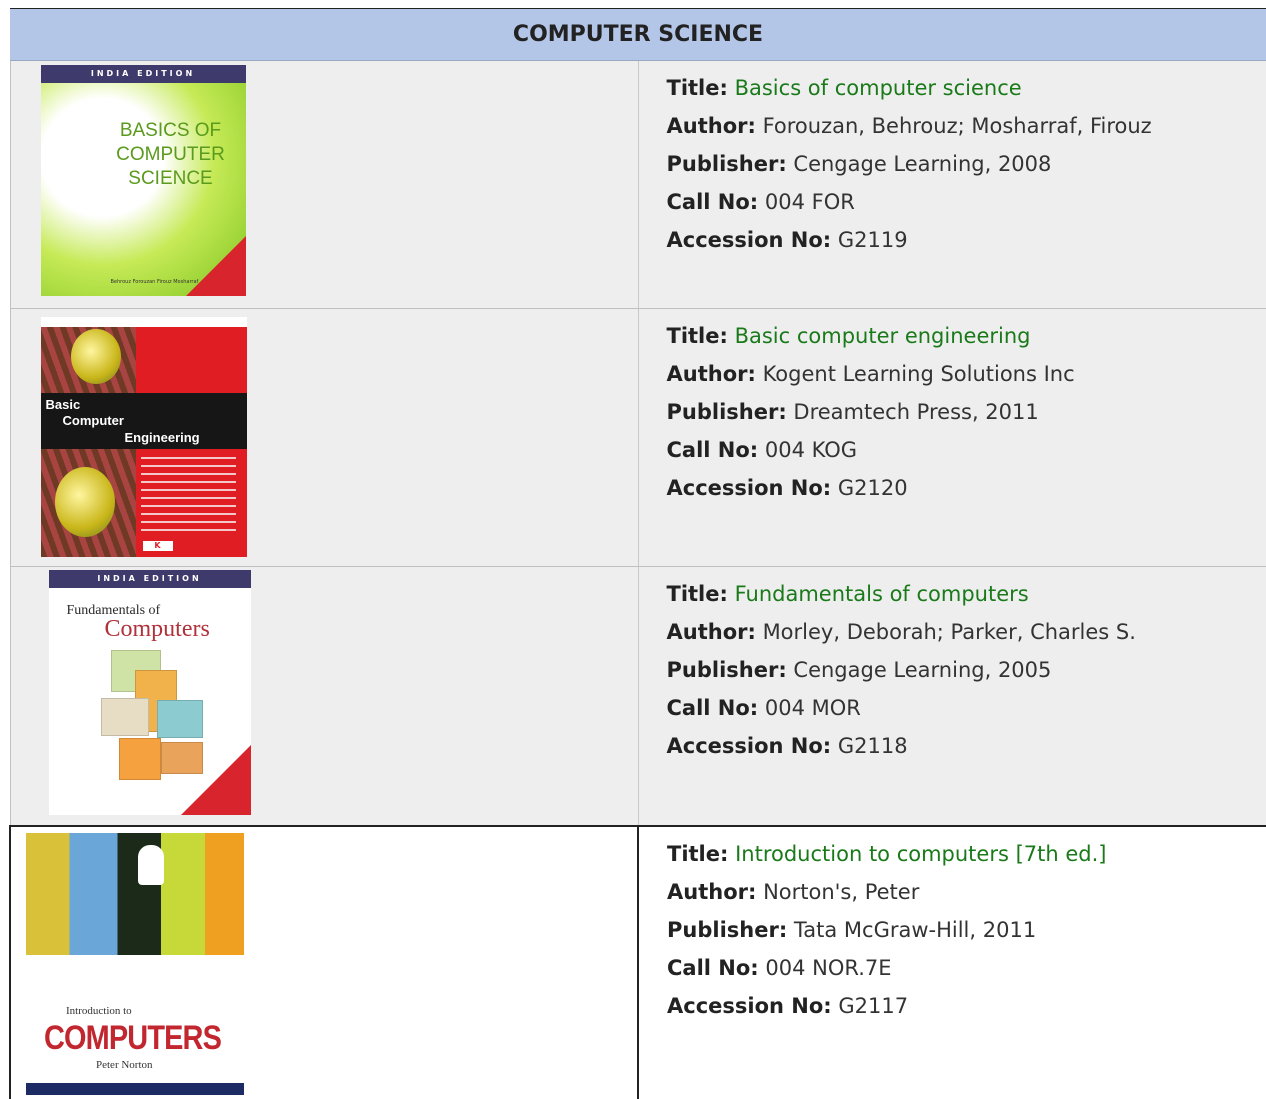 The image size is (1266, 1099). What do you see at coordinates (873, 1005) in the screenshot?
I see `accession-no-value: G2117` at bounding box center [873, 1005].